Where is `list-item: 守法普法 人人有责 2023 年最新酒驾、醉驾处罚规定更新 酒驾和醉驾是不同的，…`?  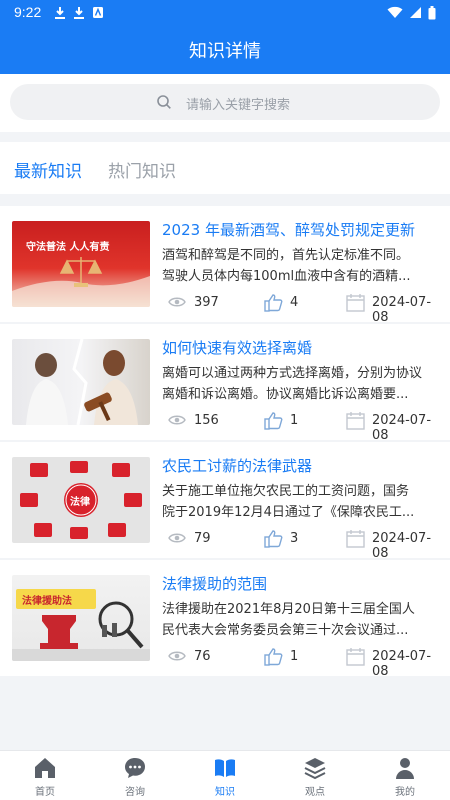 list-item: 守法普法 人人有责 2023 年最新酒驾、醉驾处罚规定更新 酒驾和醉驾是不同的，… is located at coordinates (225, 265).